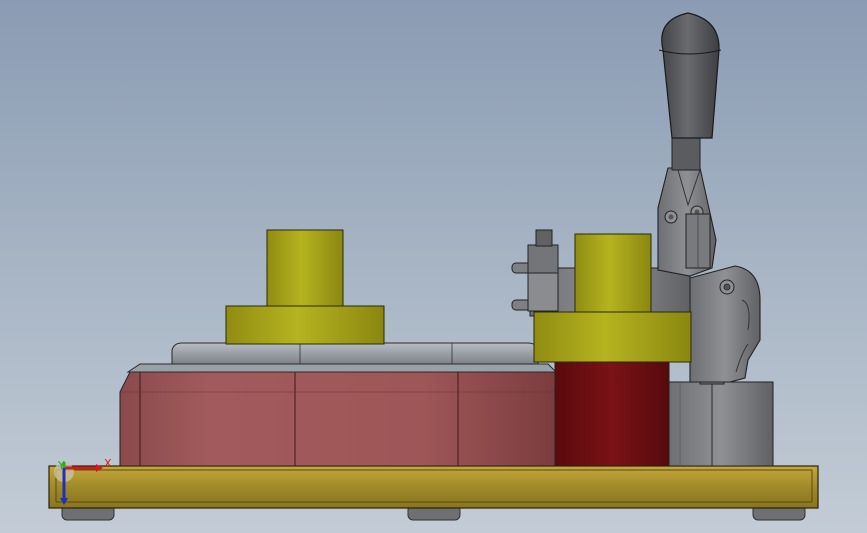 The image size is (867, 533). What do you see at coordinates (337, 419) in the screenshot?
I see `fixture-block` at bounding box center [337, 419].